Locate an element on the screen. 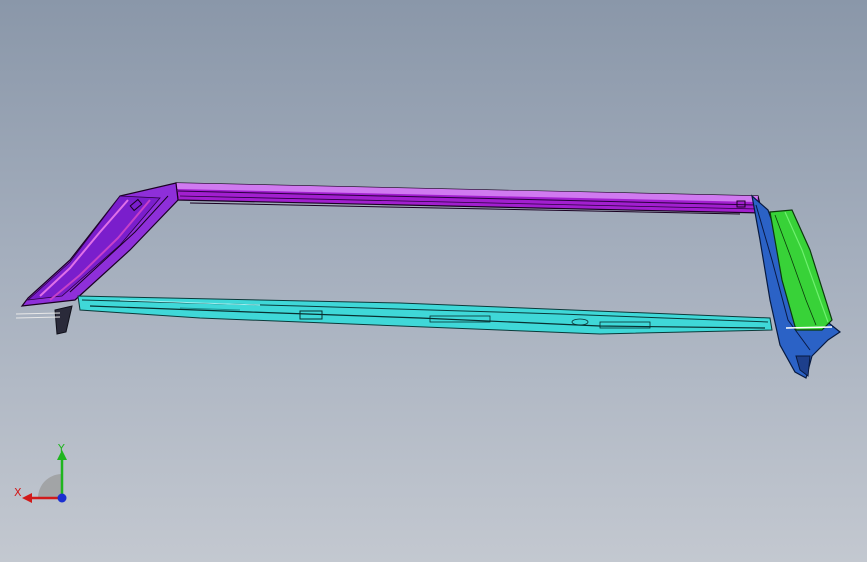  y-axis-label: Y is located at coordinates (61, 448).